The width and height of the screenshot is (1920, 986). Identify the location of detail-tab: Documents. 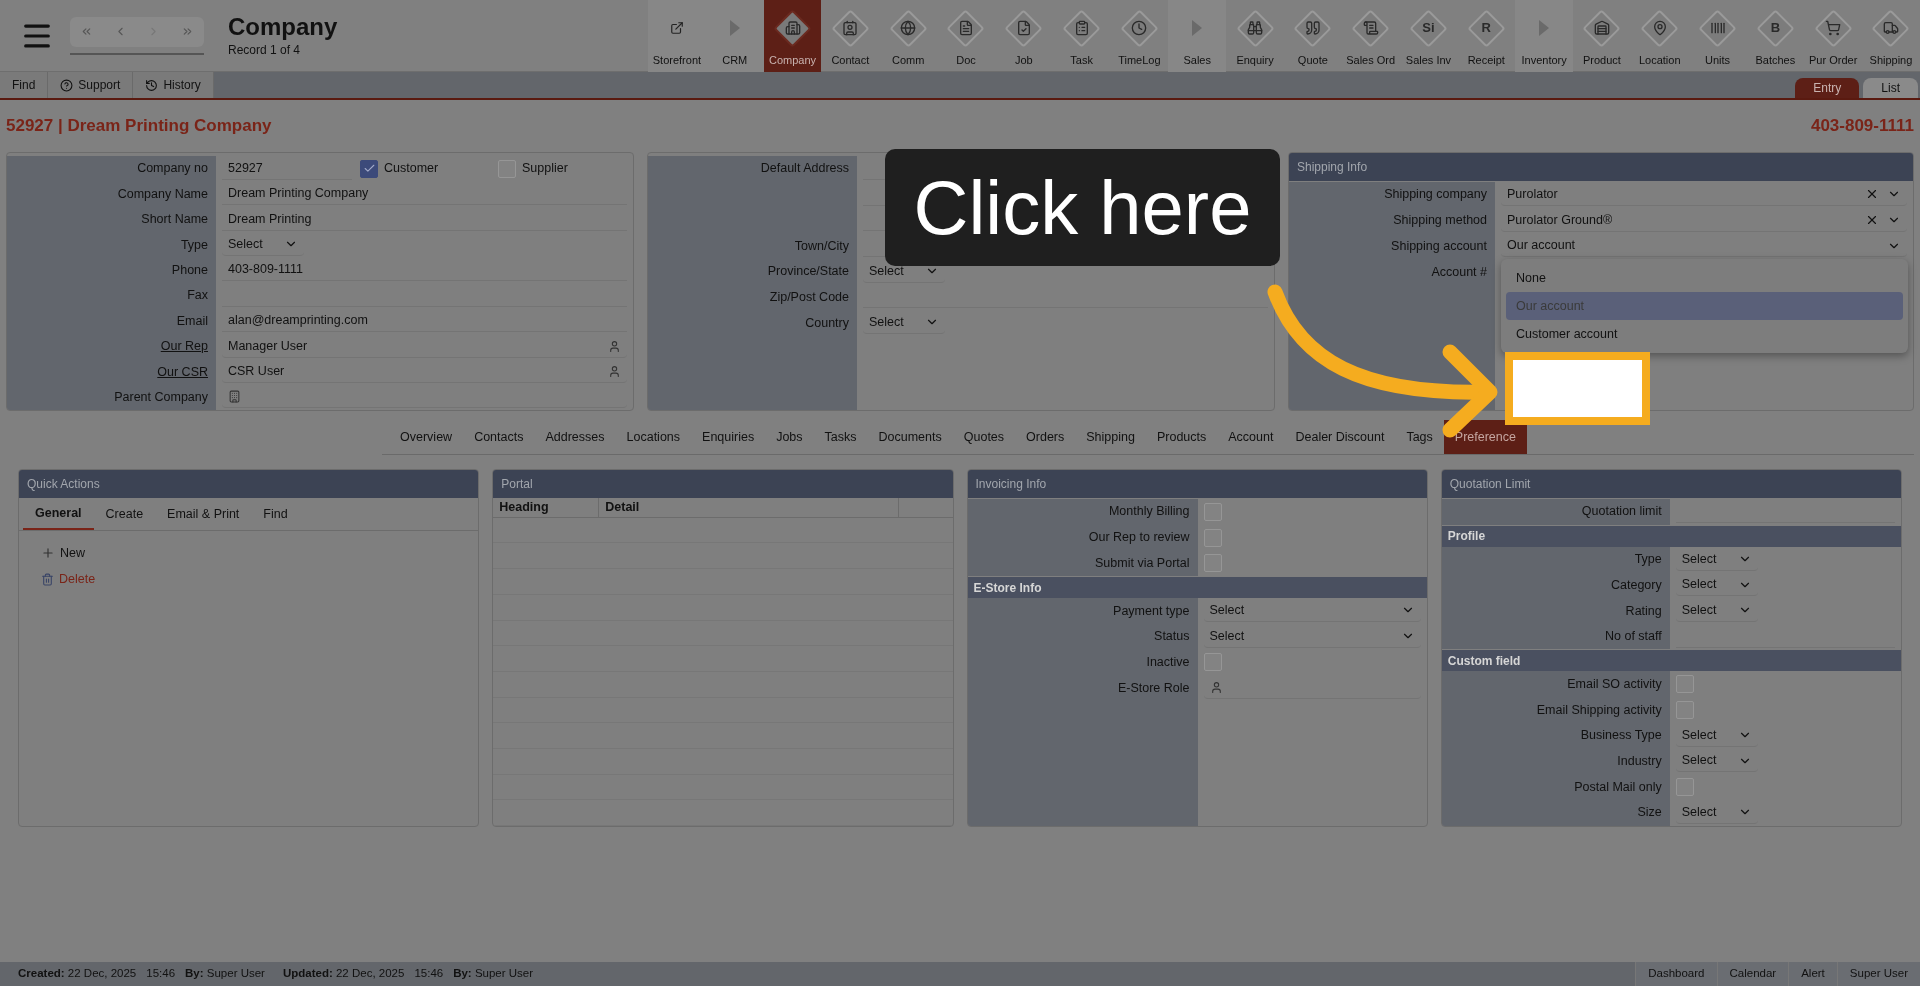
(910, 437).